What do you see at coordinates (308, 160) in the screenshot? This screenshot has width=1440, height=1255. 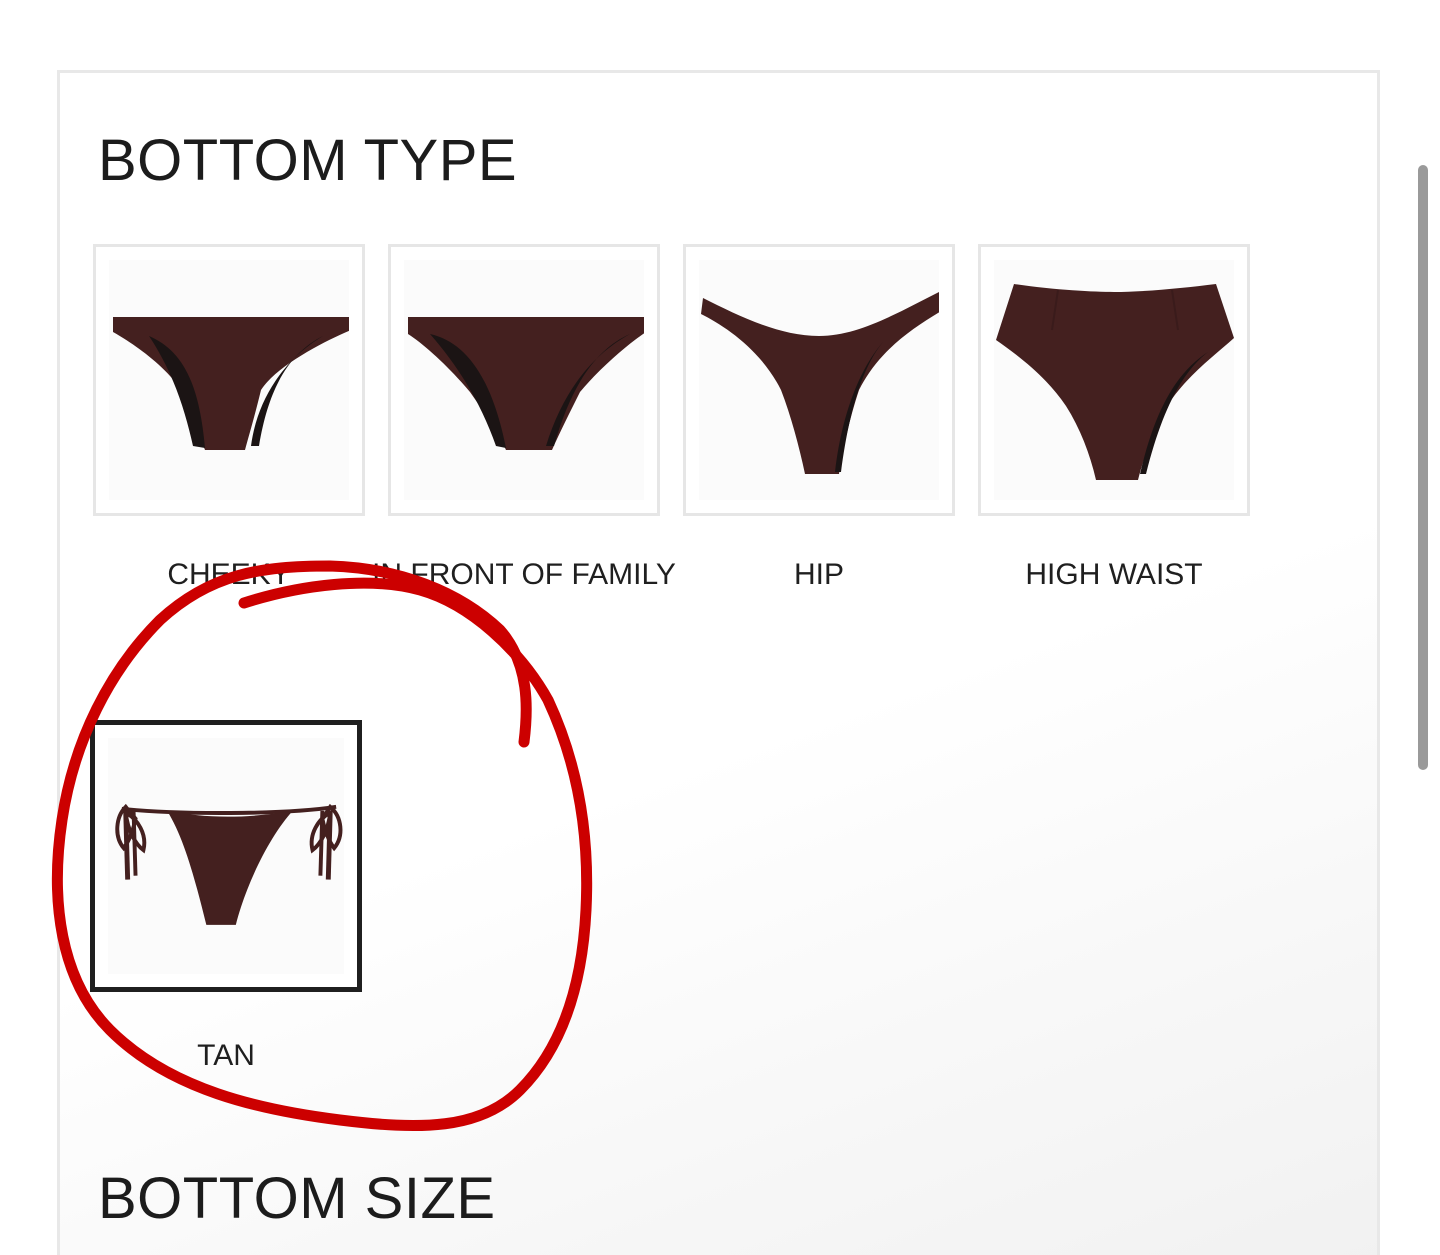 I see `bottom-type-title: BOTTOM TYPE` at bounding box center [308, 160].